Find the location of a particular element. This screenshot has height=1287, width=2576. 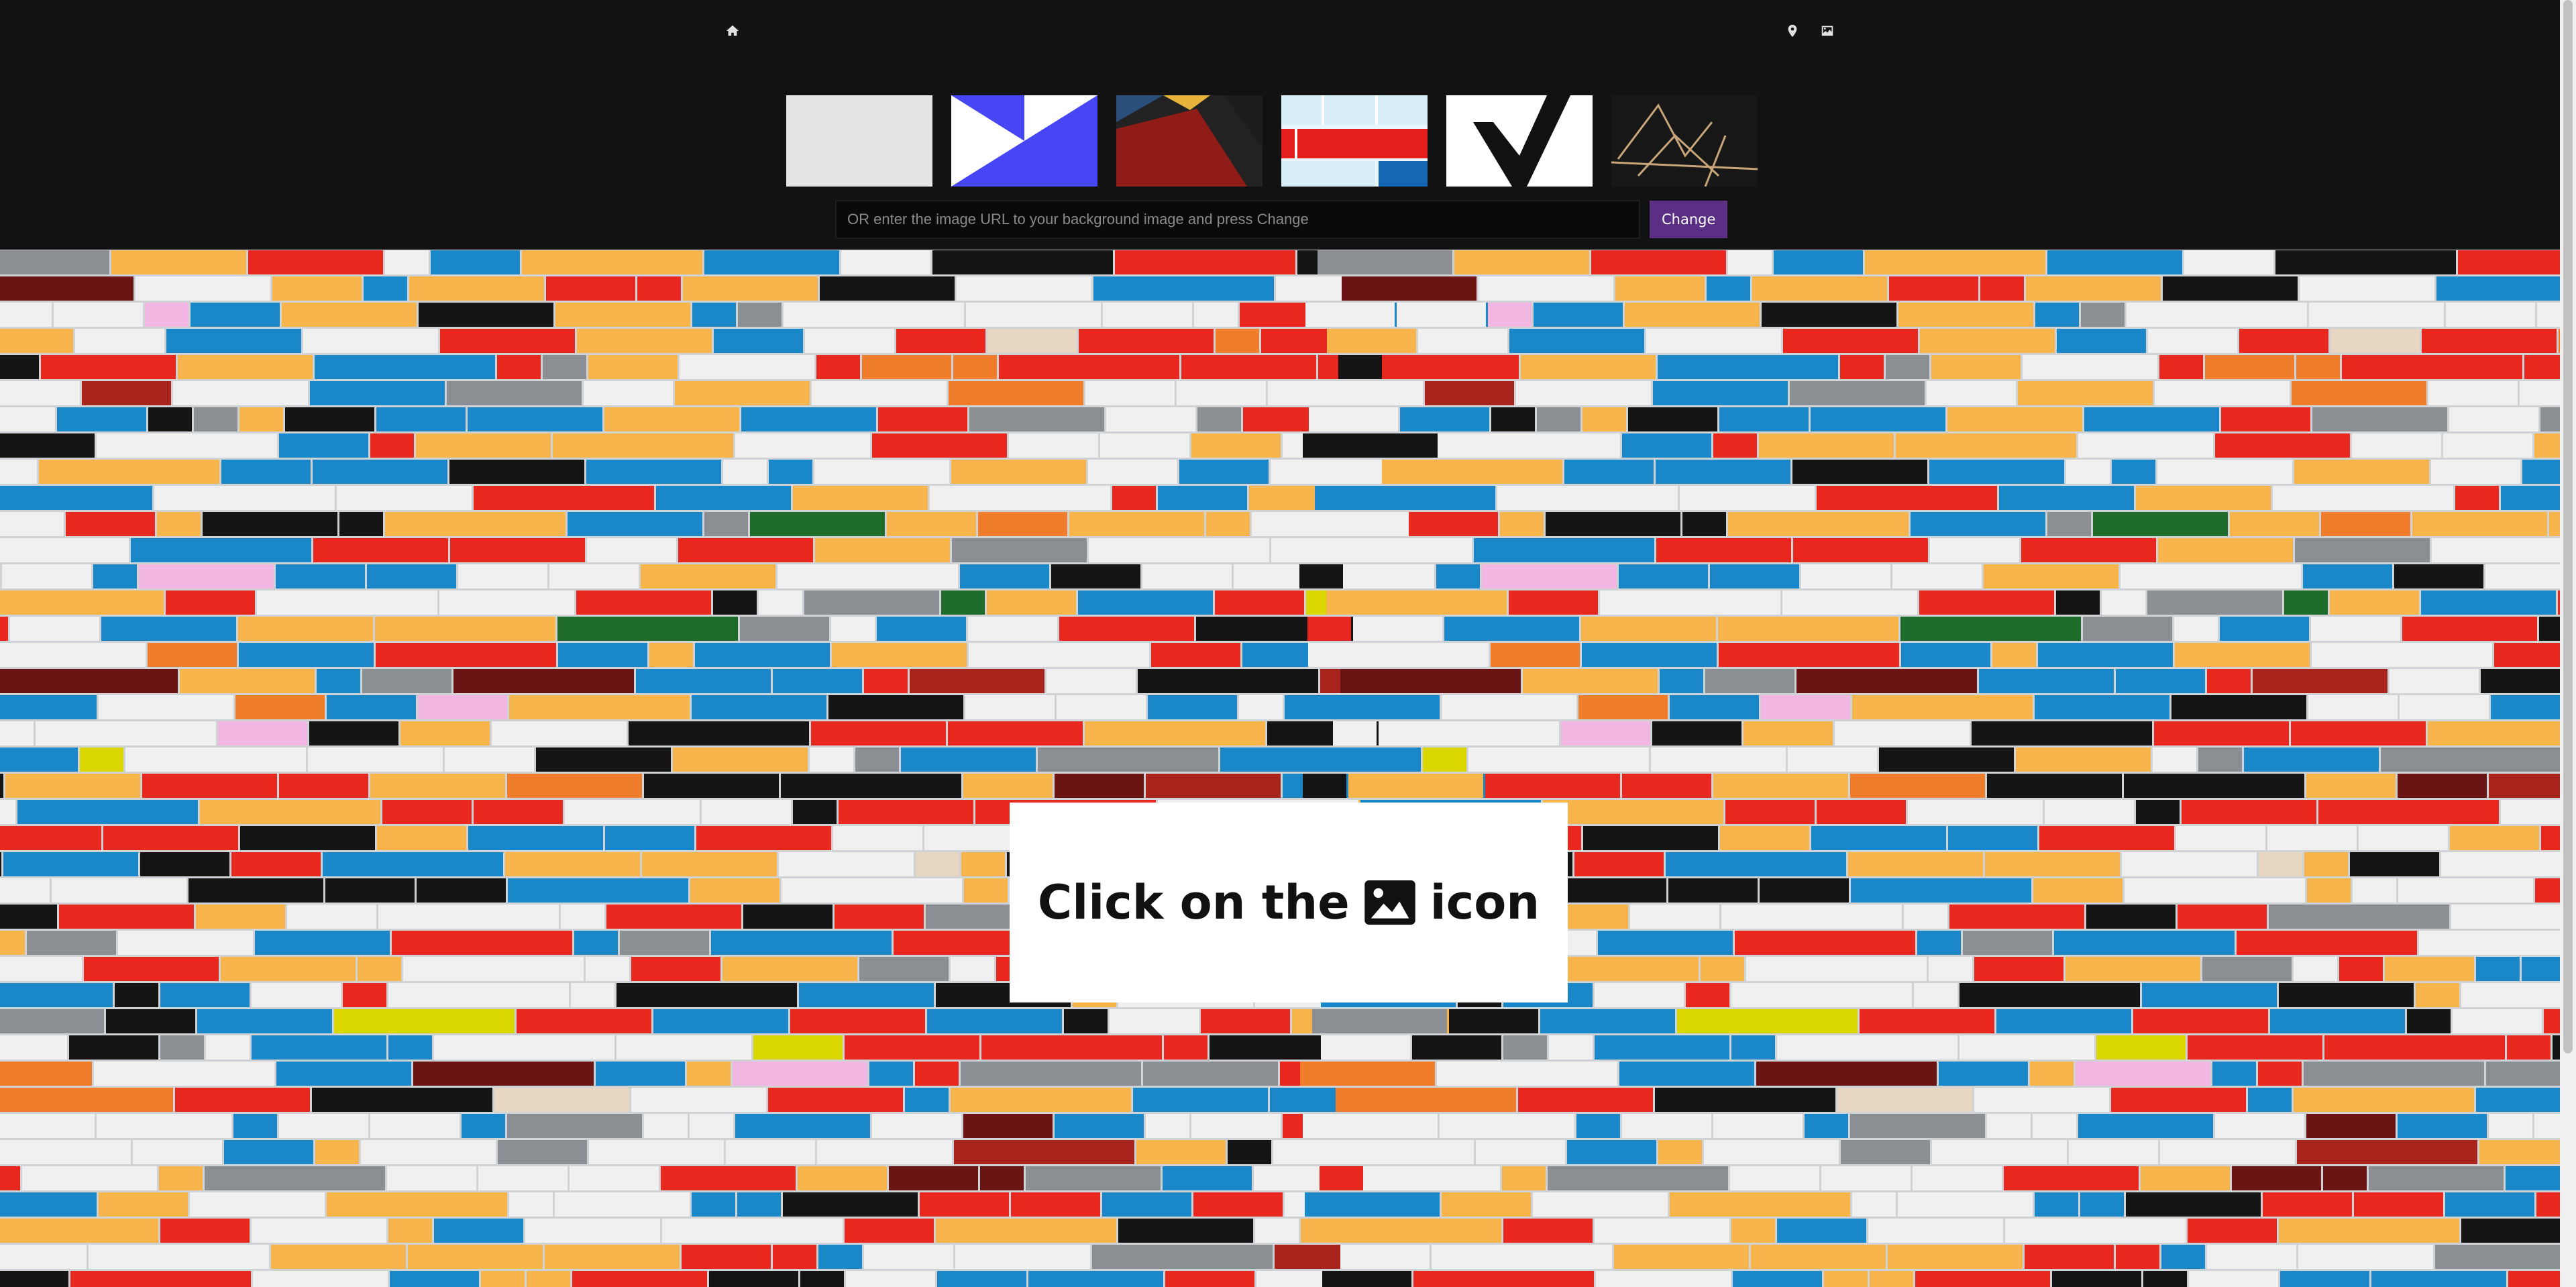

home-icon is located at coordinates (732, 30).